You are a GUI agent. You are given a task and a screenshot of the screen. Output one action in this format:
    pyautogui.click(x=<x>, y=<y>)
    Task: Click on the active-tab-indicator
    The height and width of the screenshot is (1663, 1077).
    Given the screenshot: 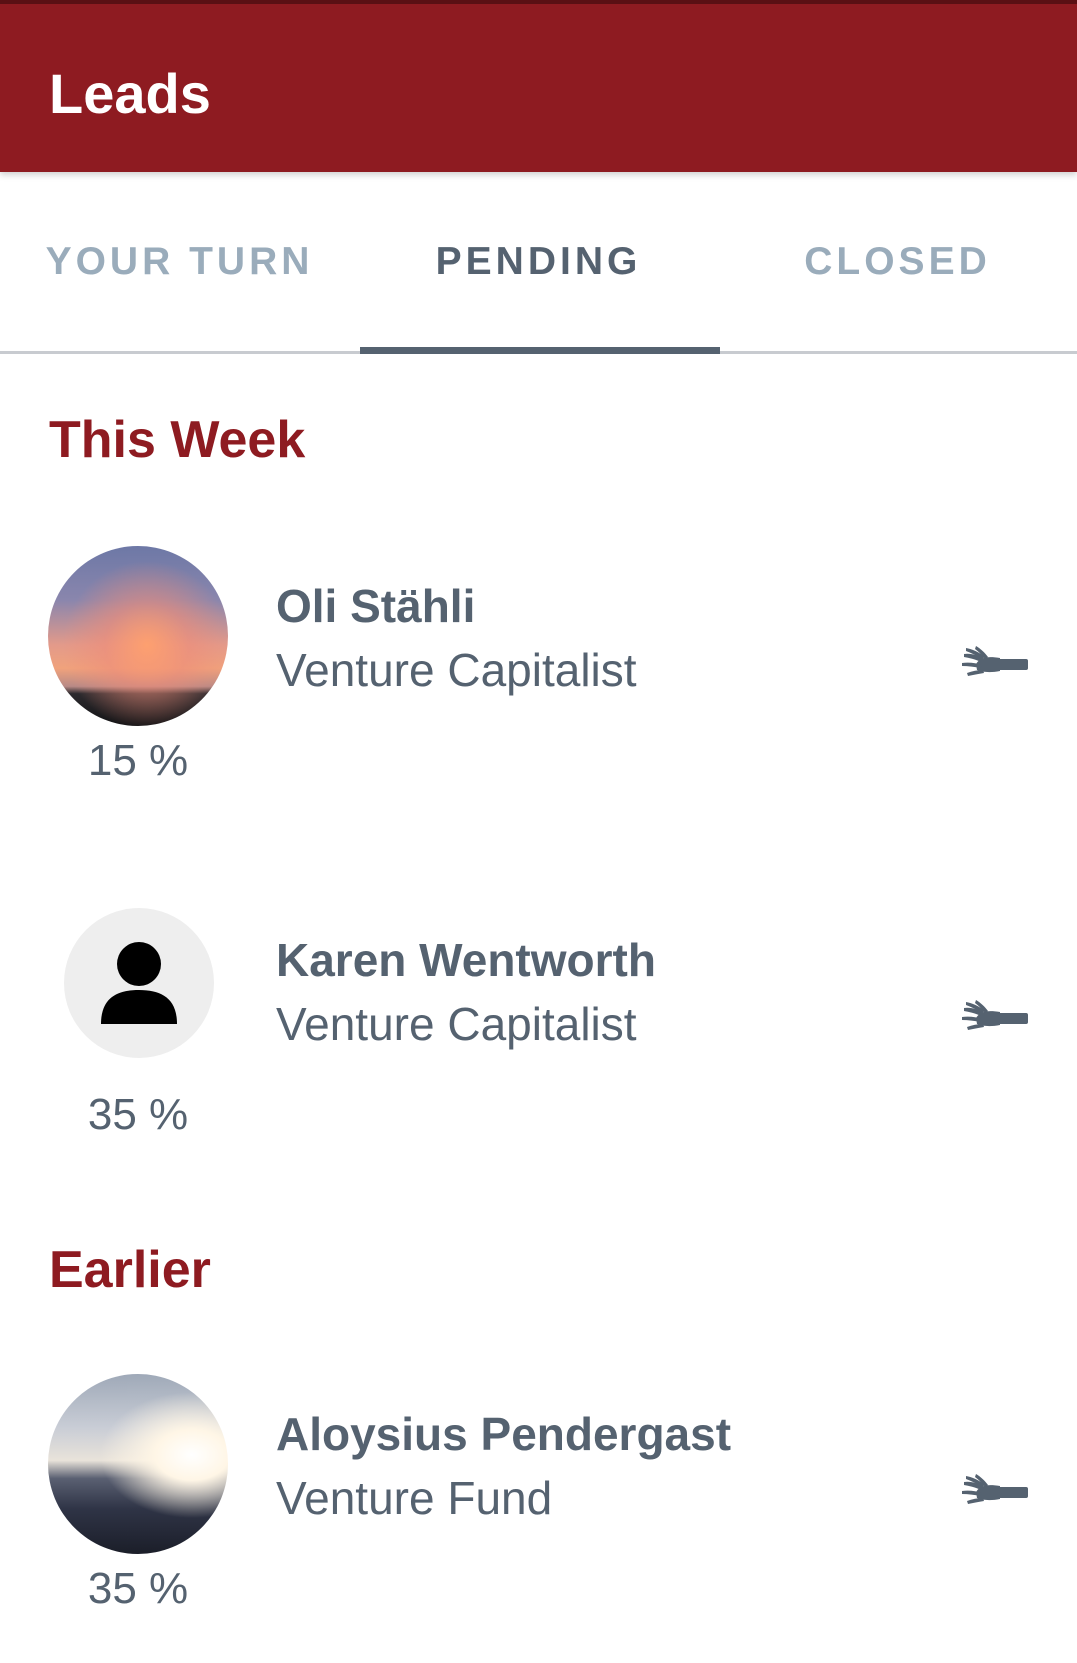 What is the action you would take?
    pyautogui.click(x=540, y=350)
    